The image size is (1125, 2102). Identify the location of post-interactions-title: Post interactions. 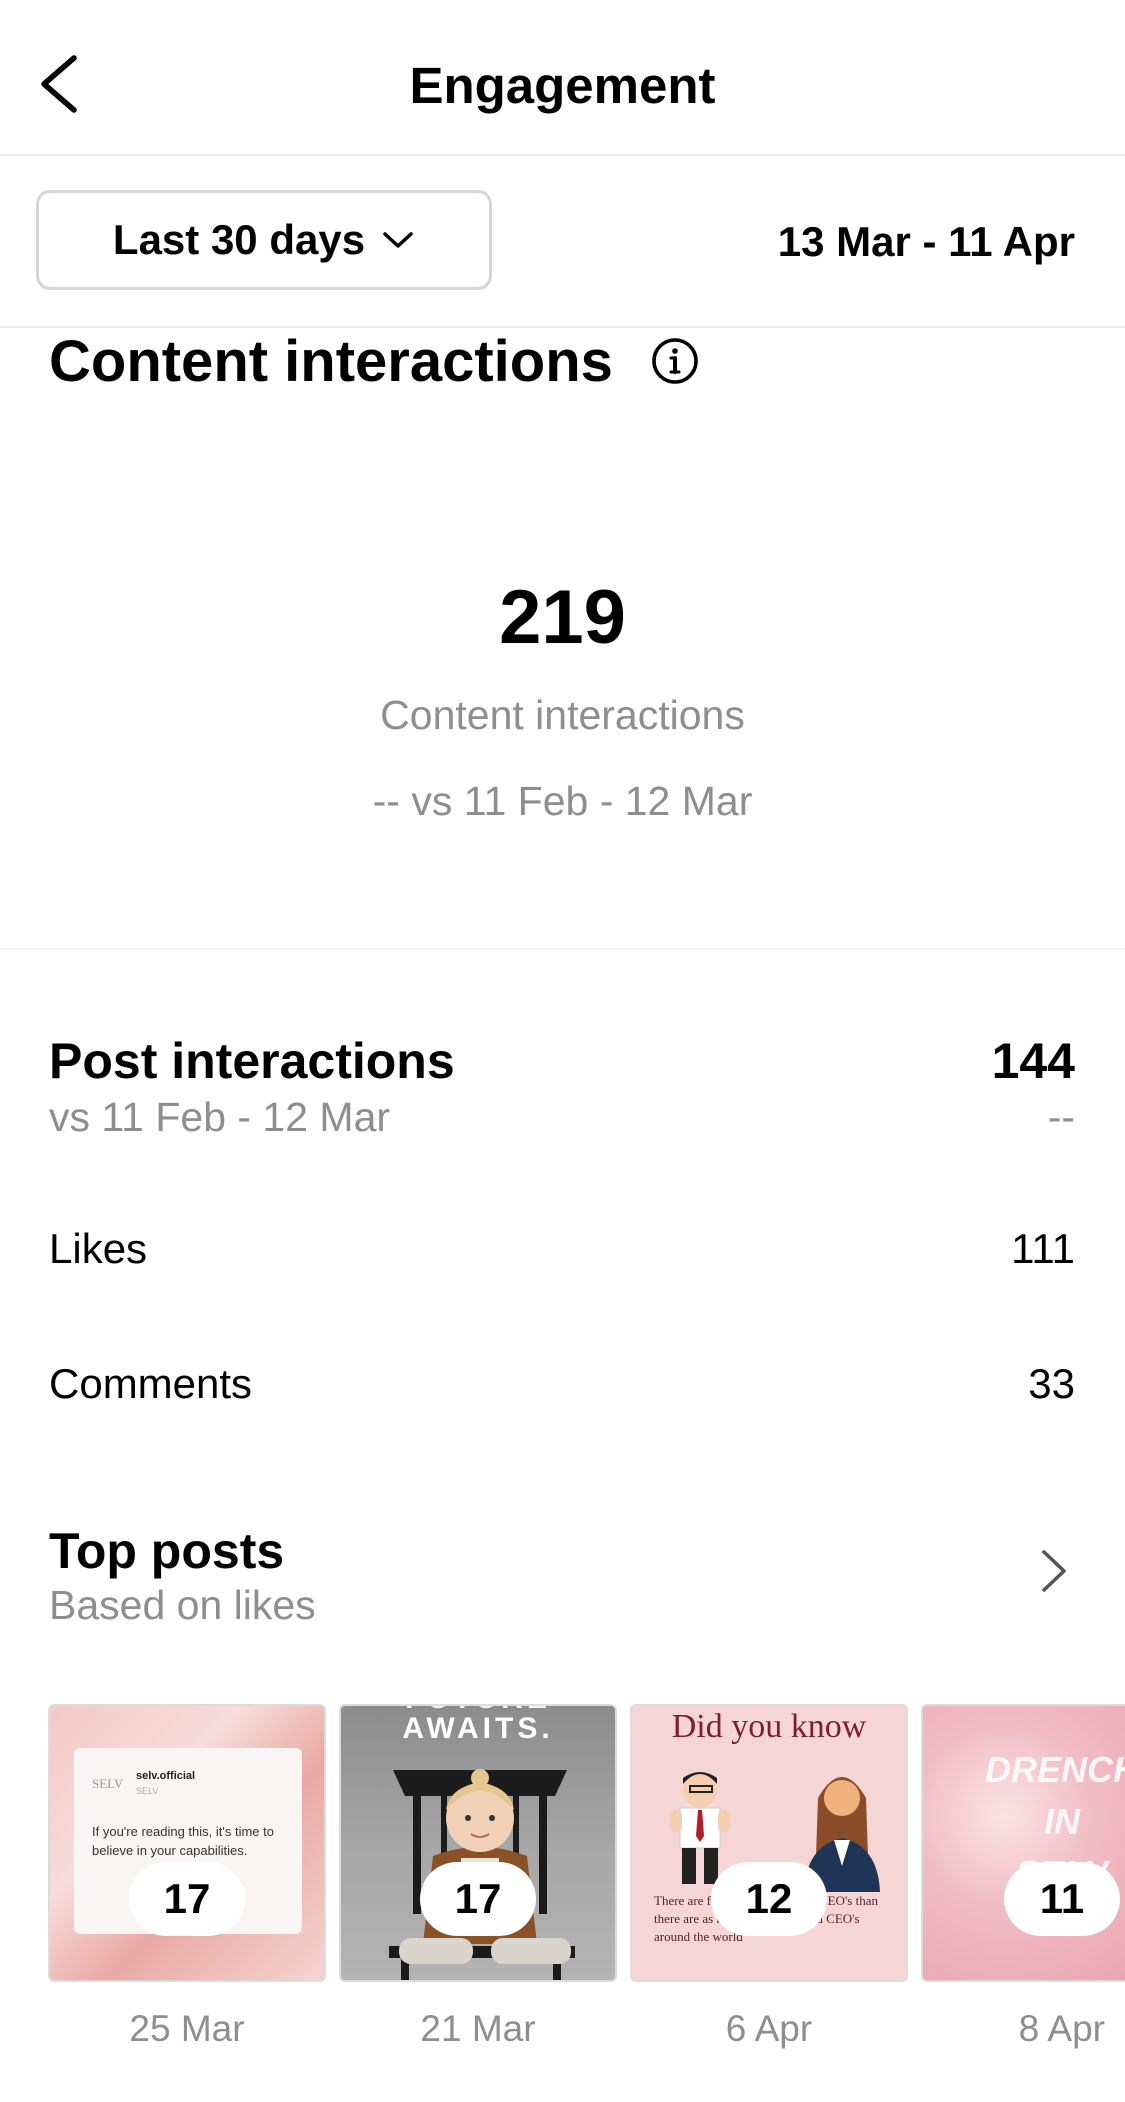
(252, 1061).